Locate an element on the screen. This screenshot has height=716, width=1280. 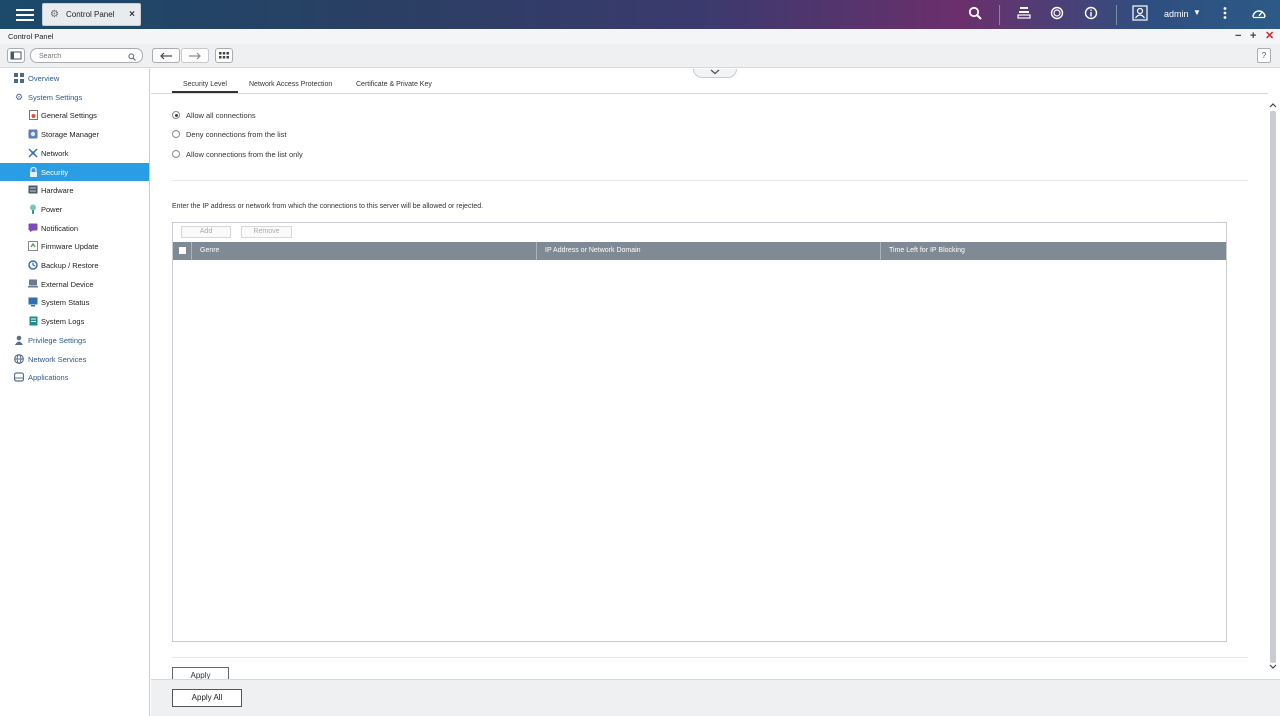
remove-button: Remove is located at coordinates (266, 232).